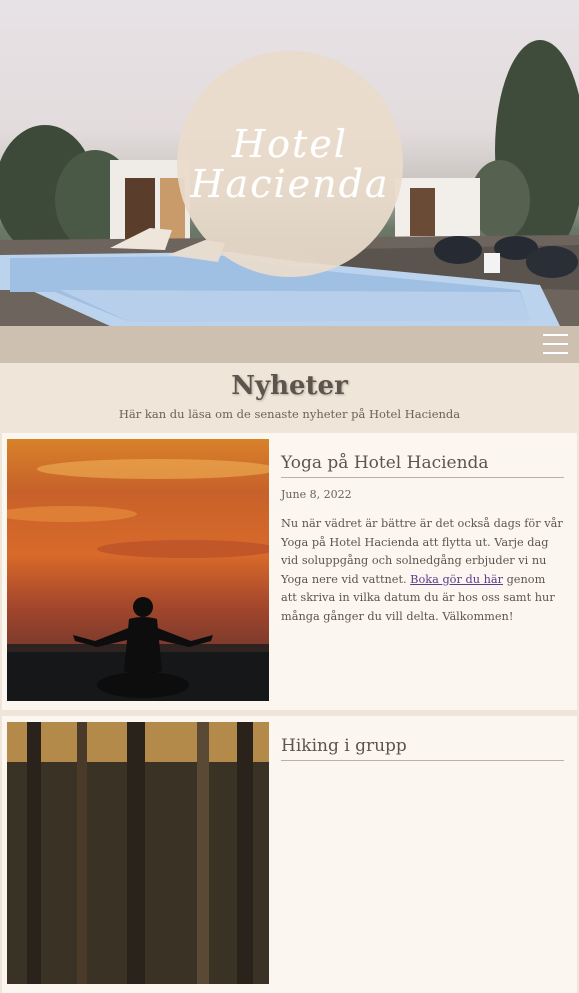 The image size is (579, 993). What do you see at coordinates (289, 386) in the screenshot?
I see `page-title: Nyheter` at bounding box center [289, 386].